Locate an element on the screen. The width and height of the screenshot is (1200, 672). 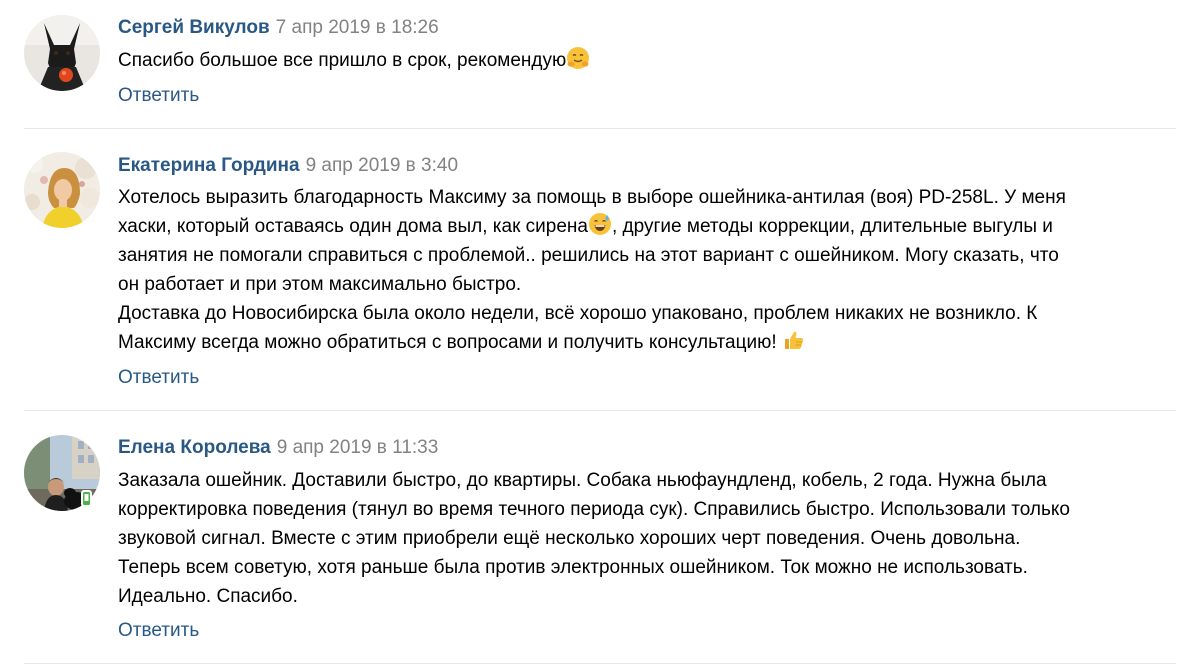
comment-author: Елена Королева is located at coordinates (194, 447).